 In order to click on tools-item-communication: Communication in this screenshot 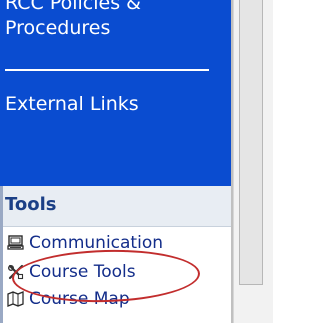, I will do `click(117, 243)`.